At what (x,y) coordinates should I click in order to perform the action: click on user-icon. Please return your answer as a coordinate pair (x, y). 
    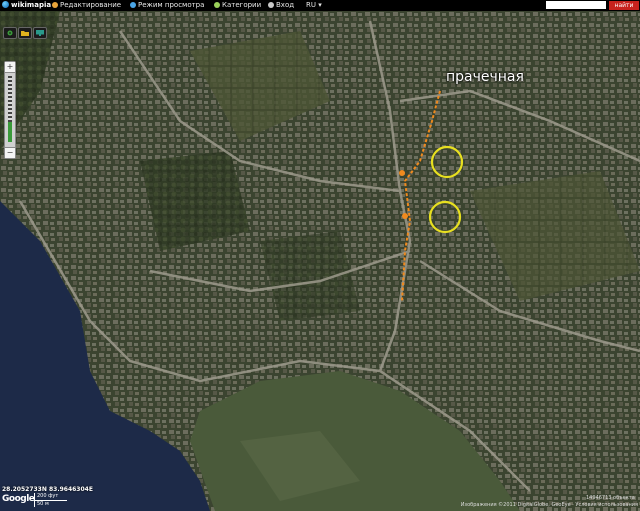
    Looking at the image, I should click on (271, 5).